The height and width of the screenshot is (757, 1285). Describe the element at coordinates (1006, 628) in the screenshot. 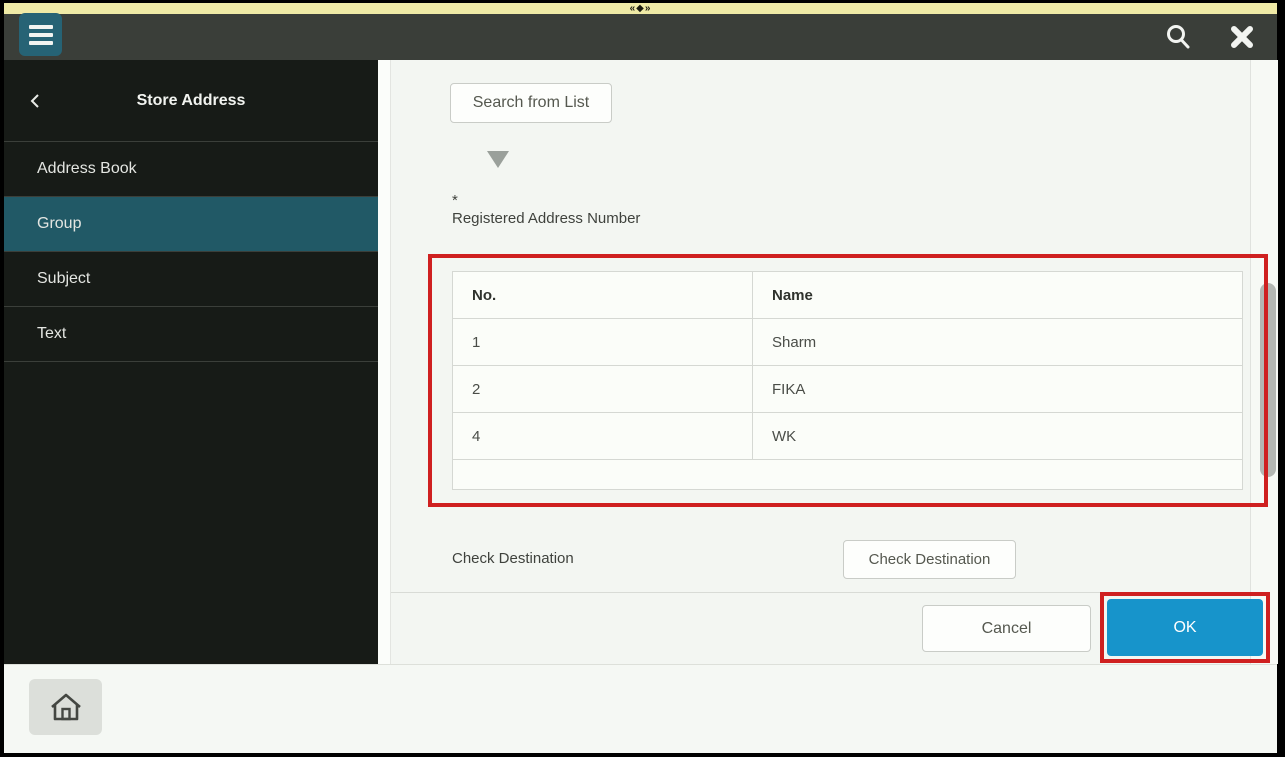

I see `cancel-button: Cancel` at that location.